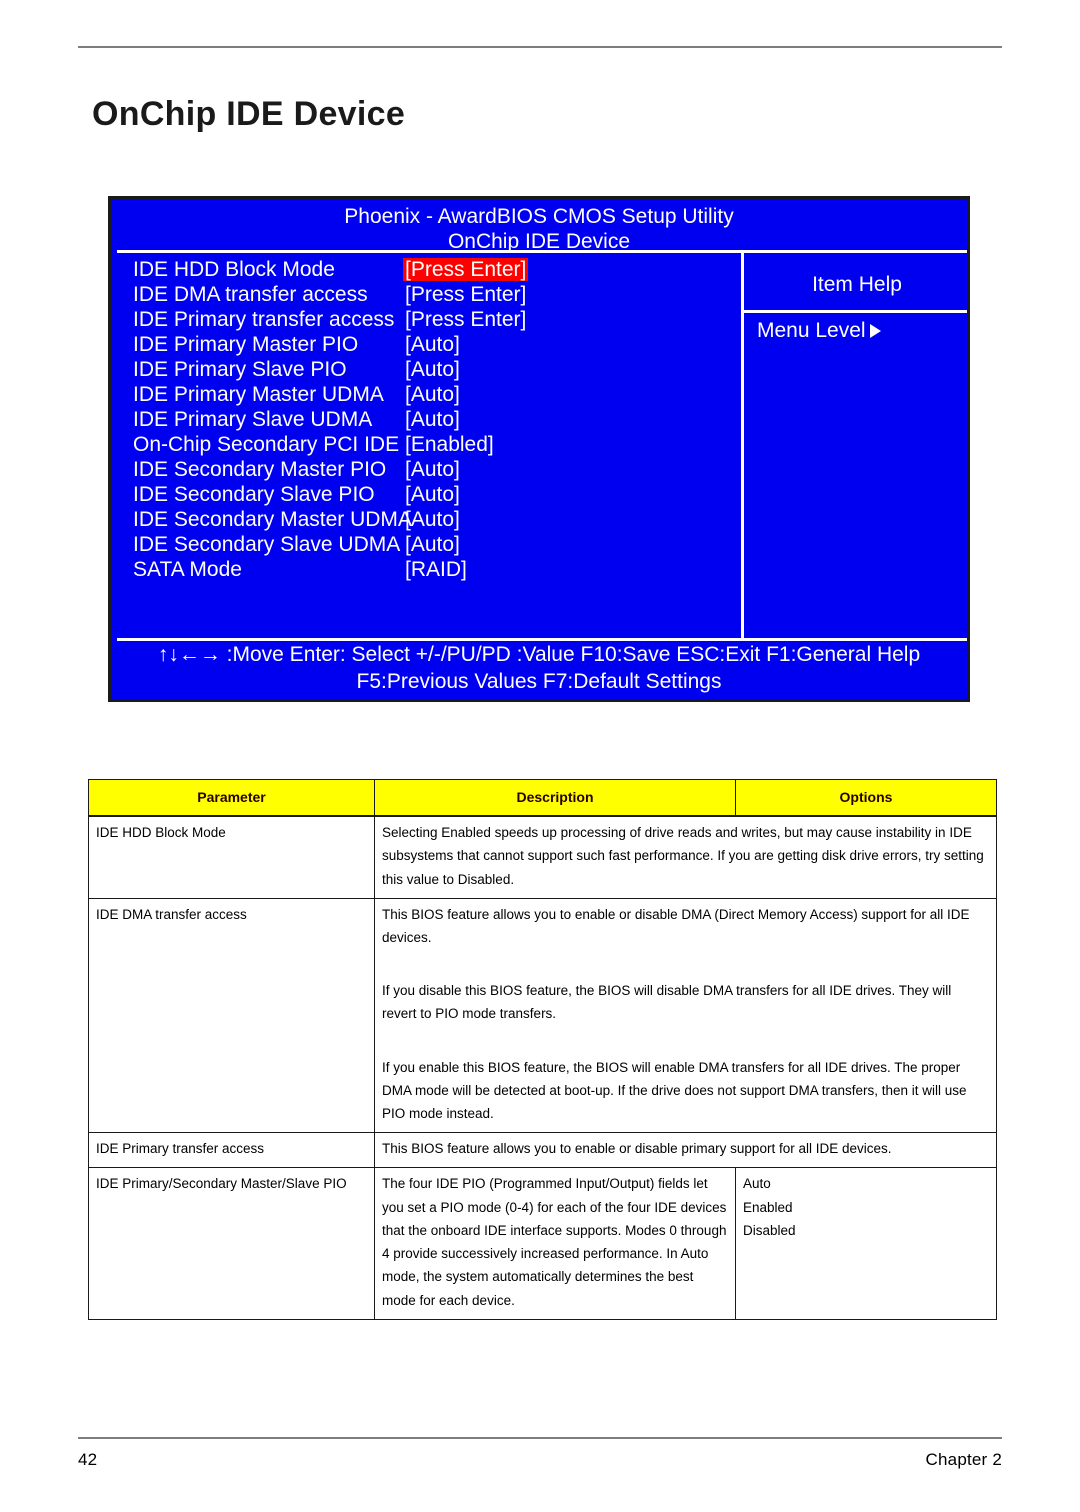  Describe the element at coordinates (542, 639) in the screenshot. I see `bios-footer-separator` at that location.